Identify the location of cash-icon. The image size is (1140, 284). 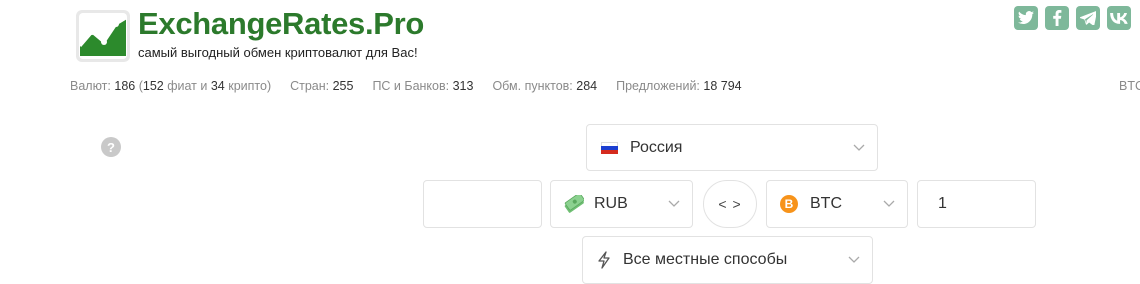
(574, 204).